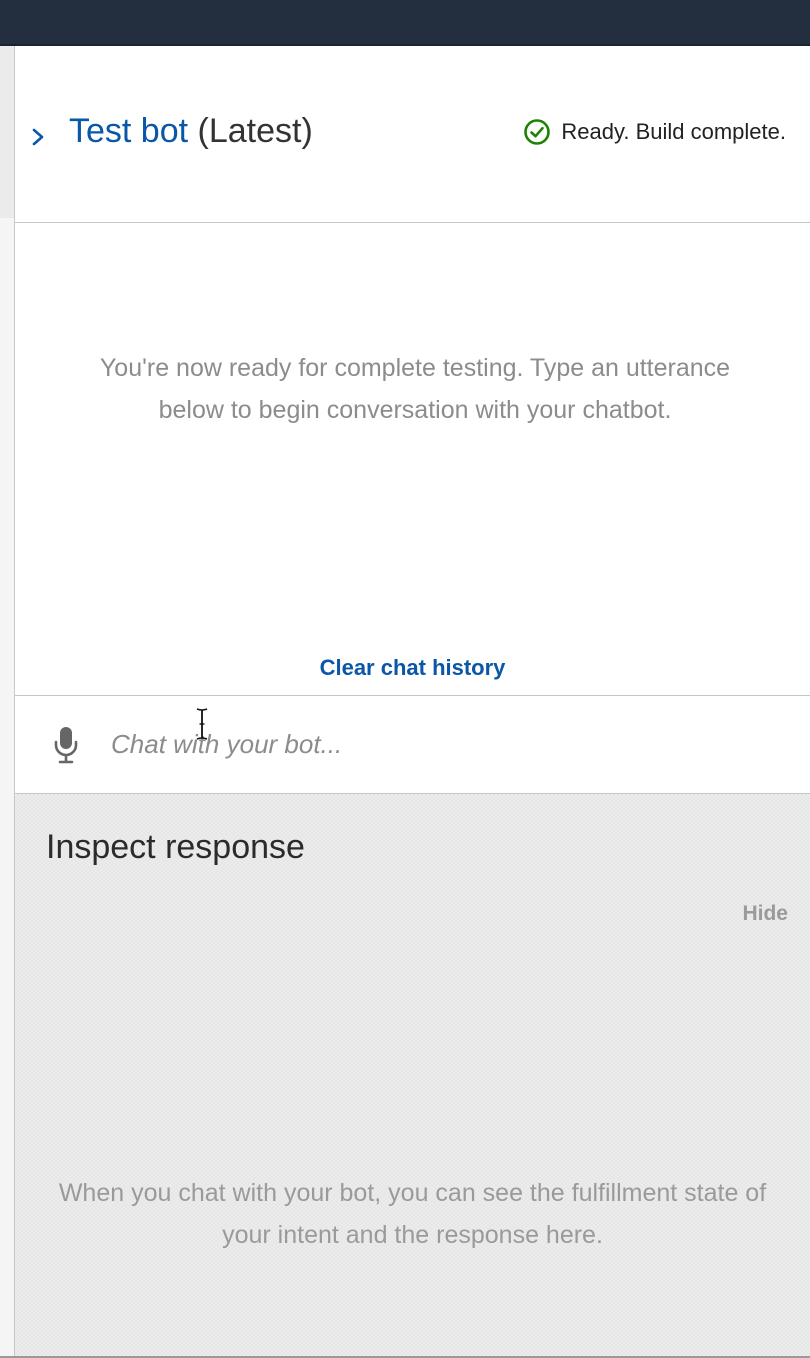  I want to click on chevron-right-icon, so click(38, 137).